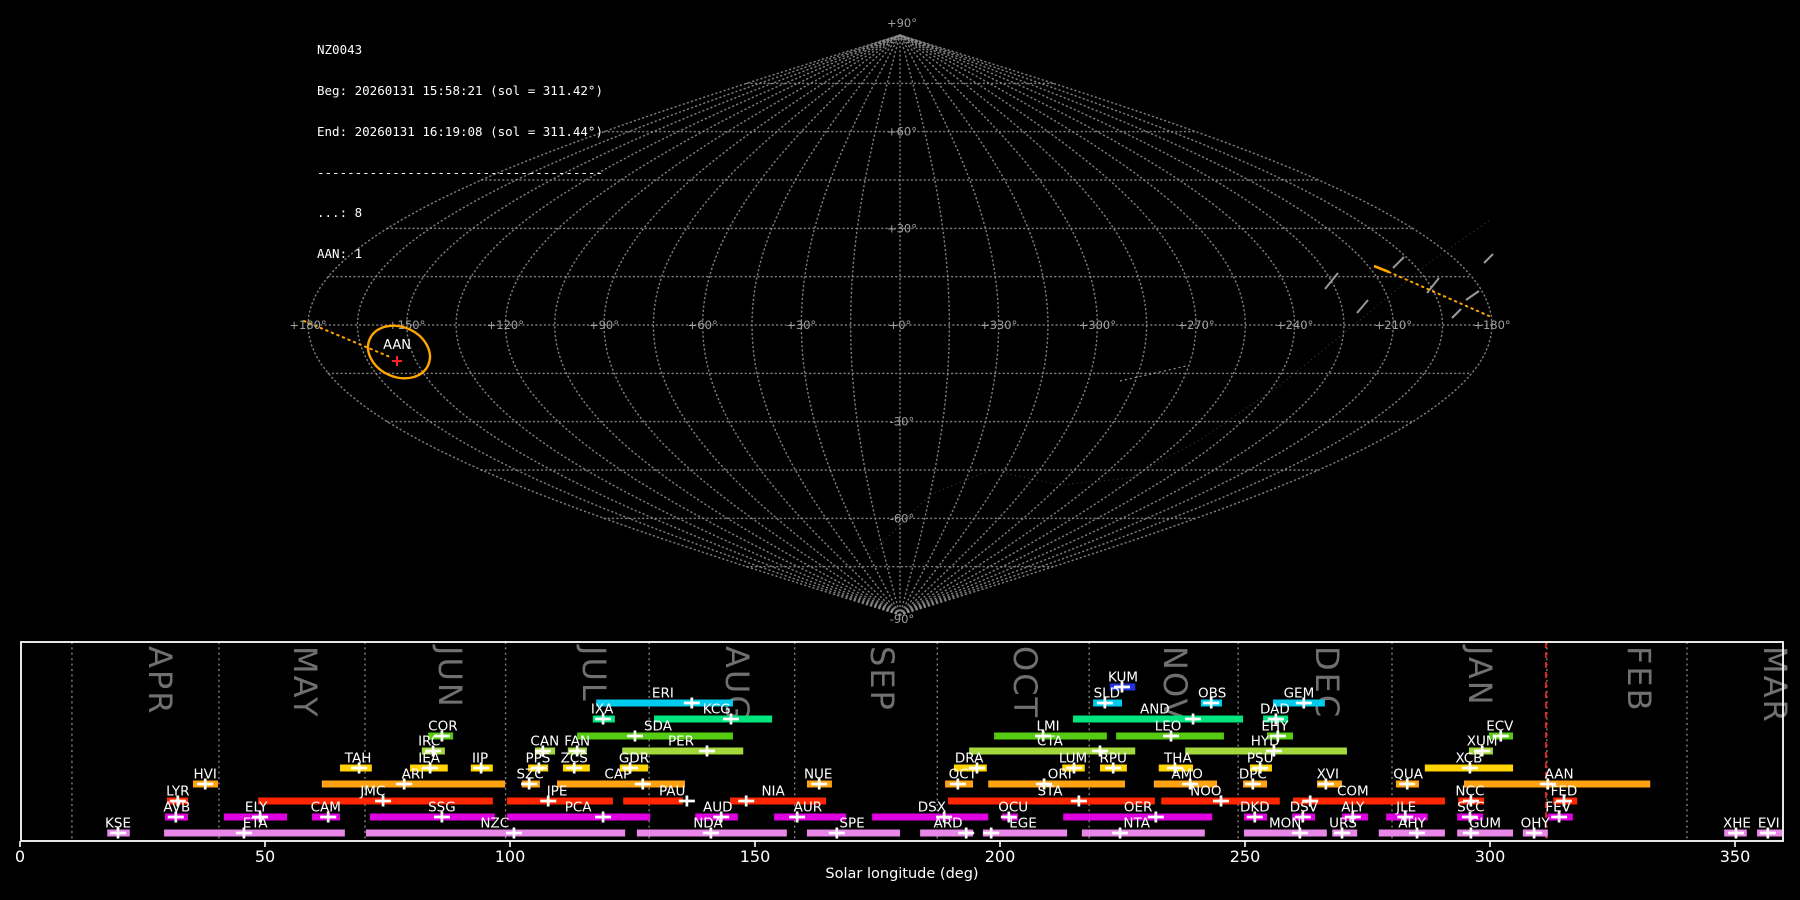 This screenshot has width=1800, height=900. What do you see at coordinates (577, 742) in the screenshot?
I see `shower-code-label-FAN: FAN` at bounding box center [577, 742].